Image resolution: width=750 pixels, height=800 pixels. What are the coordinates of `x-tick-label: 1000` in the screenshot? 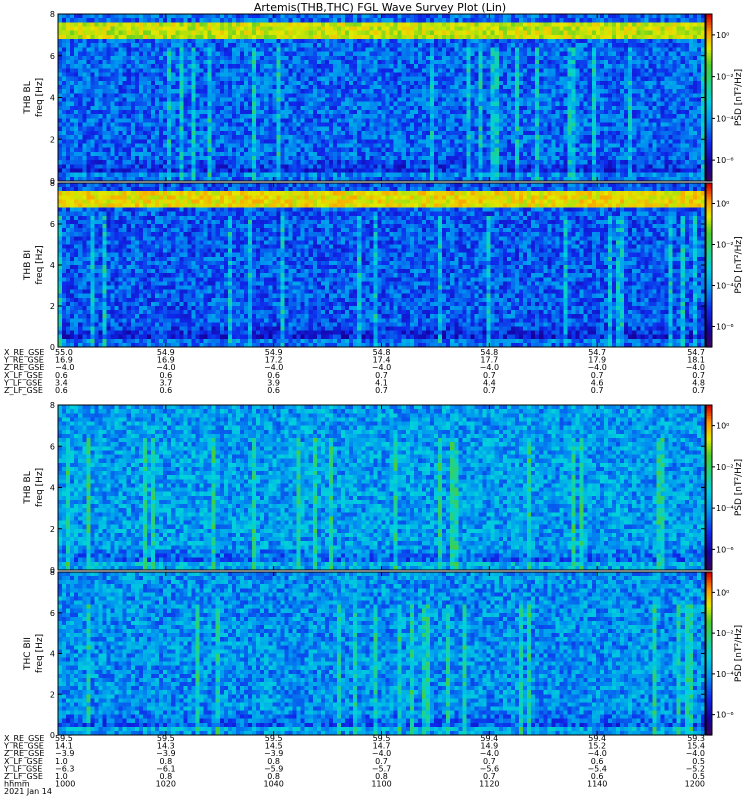 It's located at (65, 784).